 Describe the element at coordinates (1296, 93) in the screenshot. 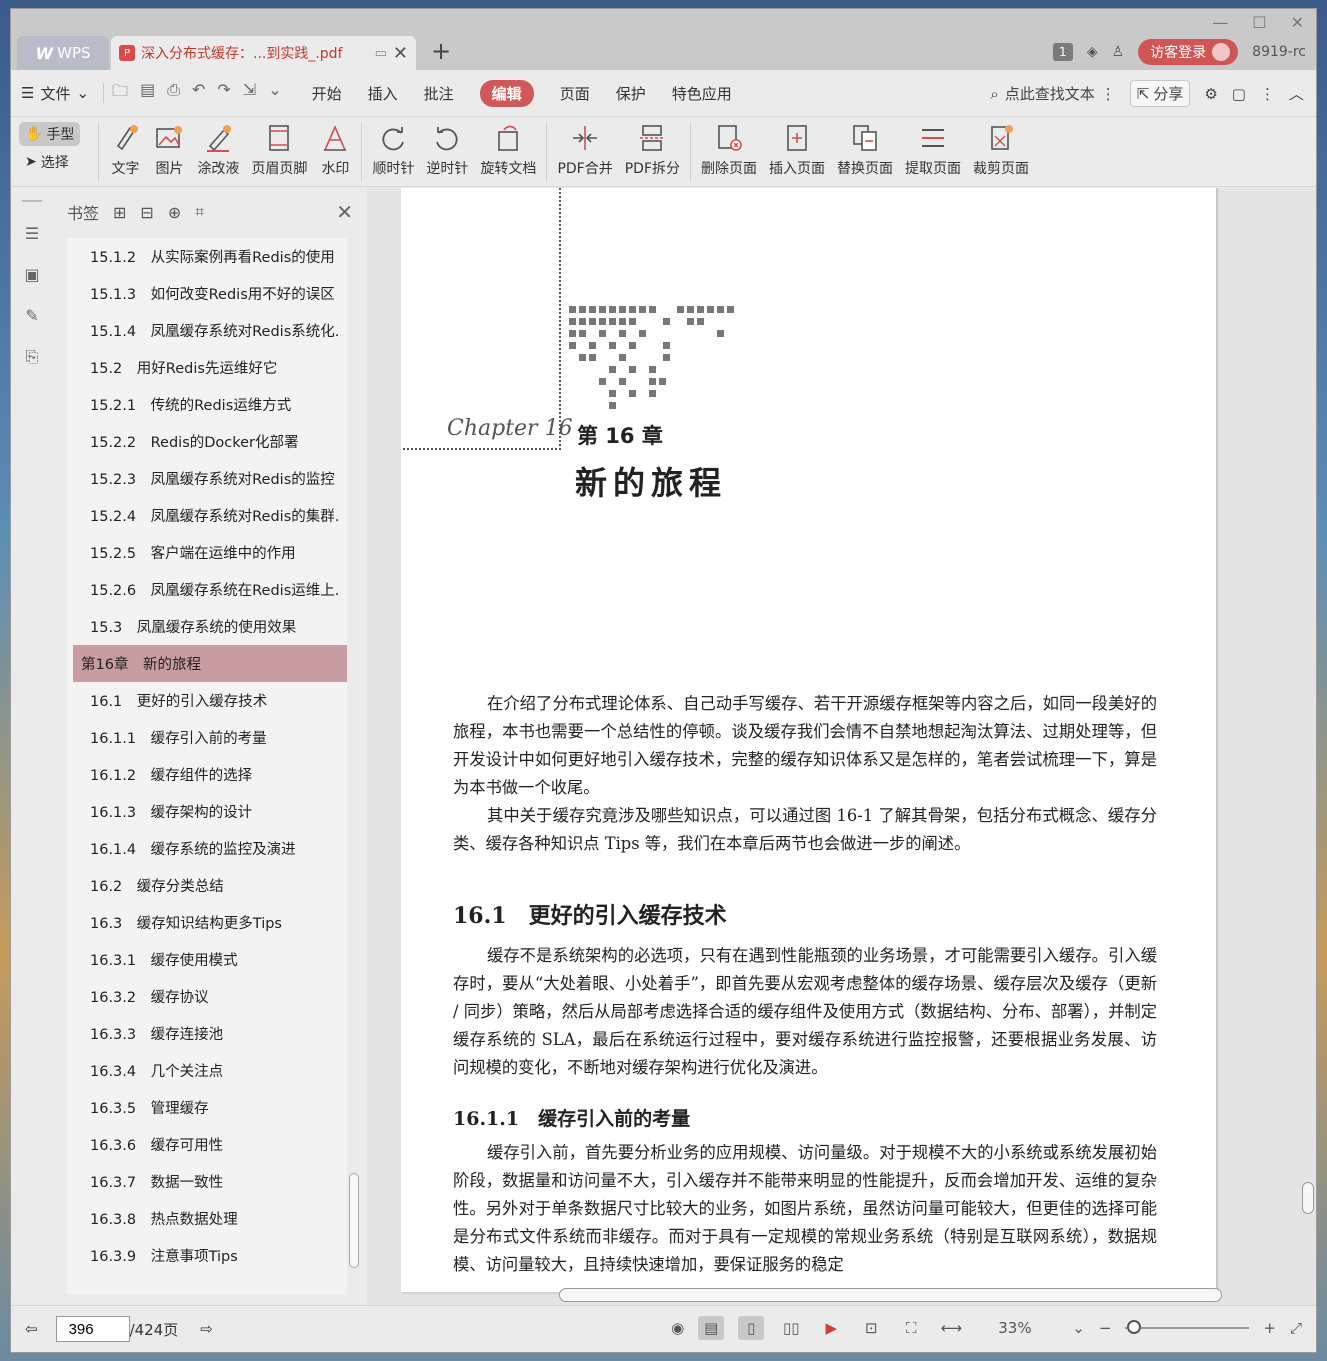

I see `collapse-ribbon-icon: ︿` at that location.